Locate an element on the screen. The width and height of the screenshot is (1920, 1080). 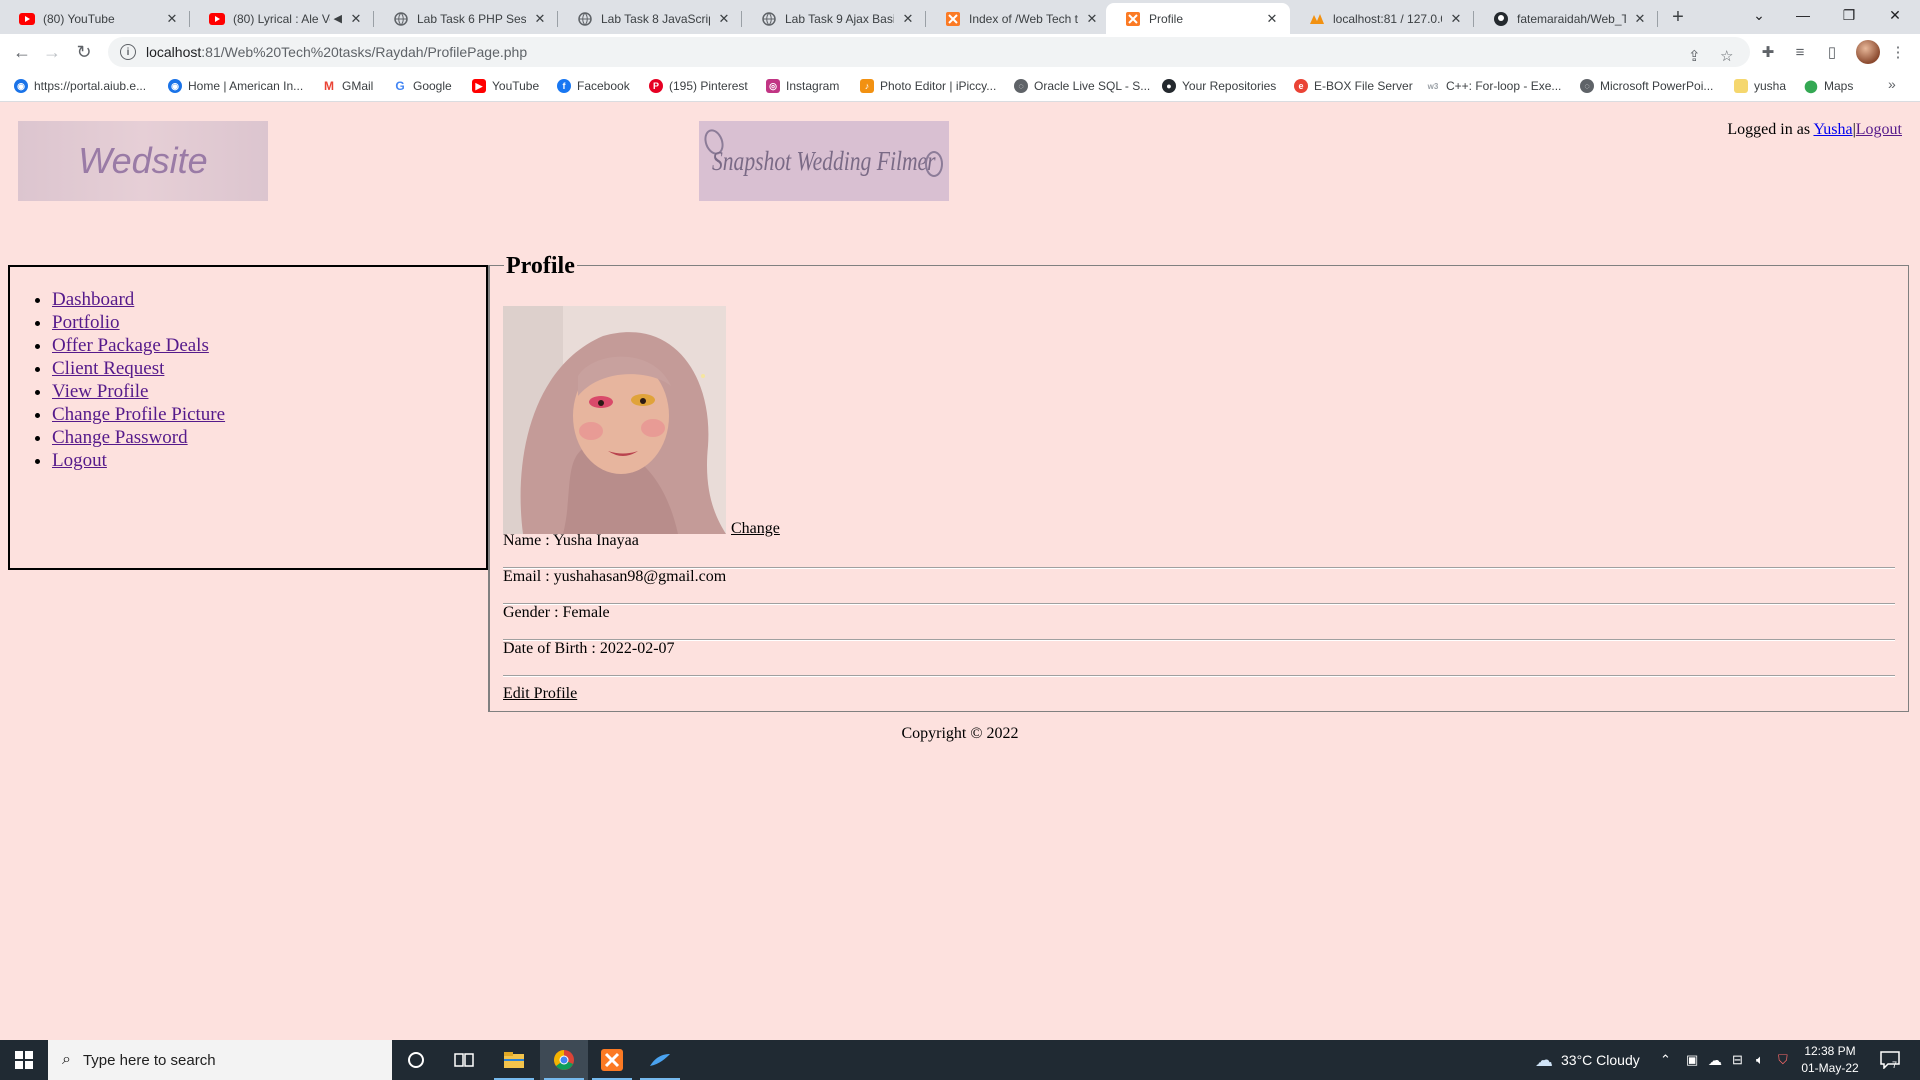
footer-copyright: Copyright © 2022 is located at coordinates (960, 733).